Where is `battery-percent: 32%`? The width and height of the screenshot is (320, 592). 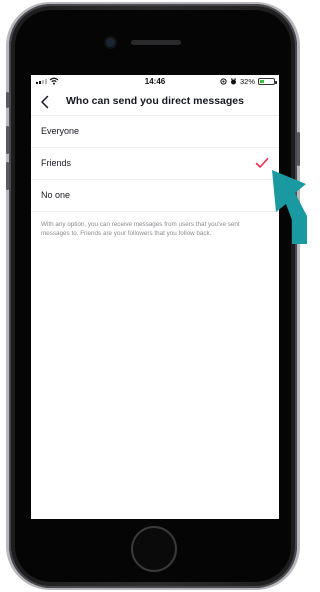 battery-percent: 32% is located at coordinates (247, 81).